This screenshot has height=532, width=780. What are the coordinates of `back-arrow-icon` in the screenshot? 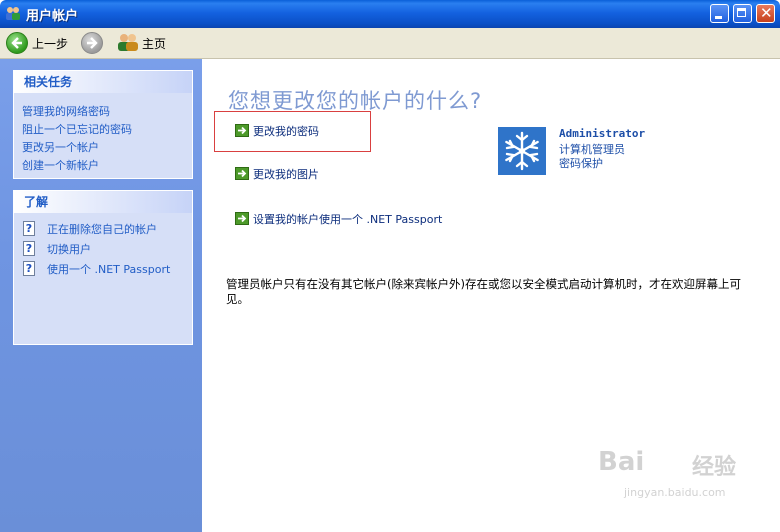 It's located at (16, 43).